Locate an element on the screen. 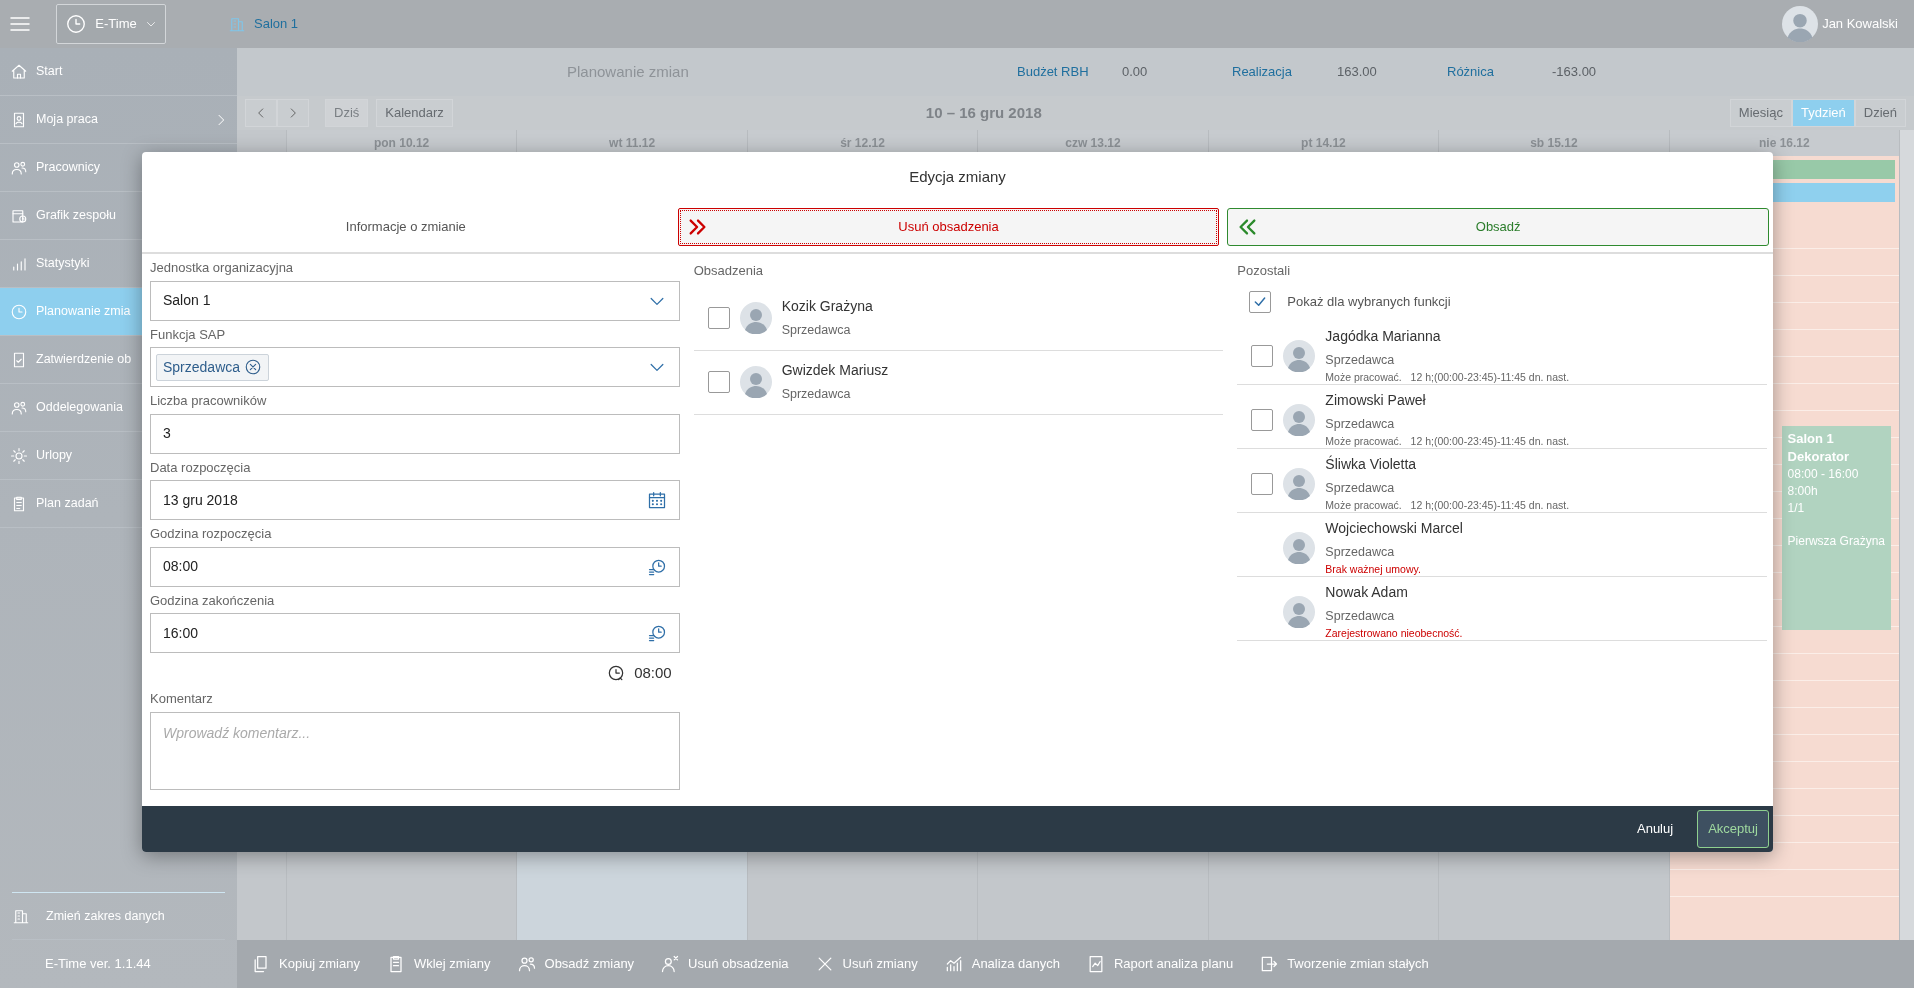  day-header: nie 16.12 is located at coordinates (1784, 143).